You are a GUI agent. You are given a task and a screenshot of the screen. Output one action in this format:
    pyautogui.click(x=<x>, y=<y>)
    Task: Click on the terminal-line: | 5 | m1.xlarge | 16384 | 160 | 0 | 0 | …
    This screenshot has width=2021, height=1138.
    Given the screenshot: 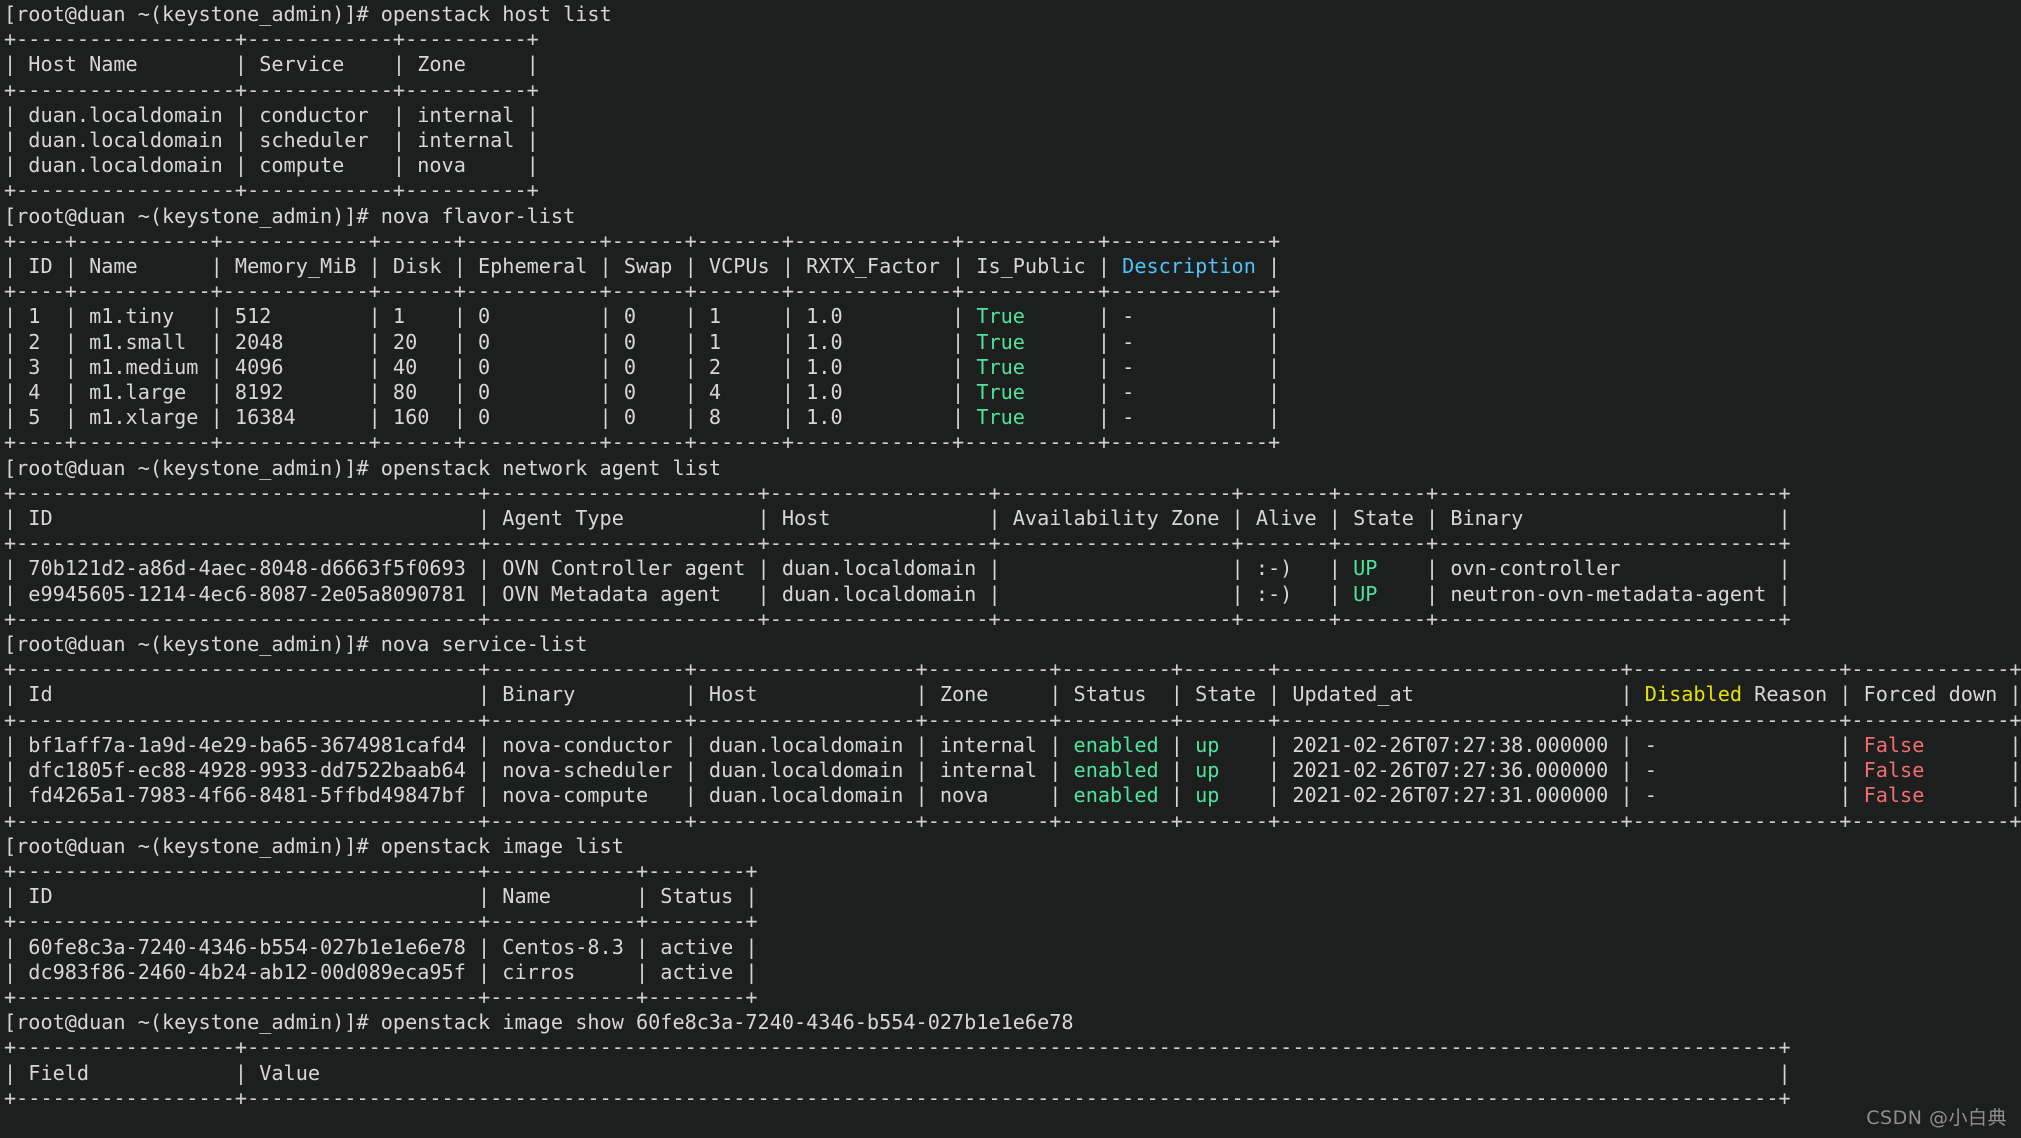 What is the action you would take?
    pyautogui.click(x=1012, y=417)
    